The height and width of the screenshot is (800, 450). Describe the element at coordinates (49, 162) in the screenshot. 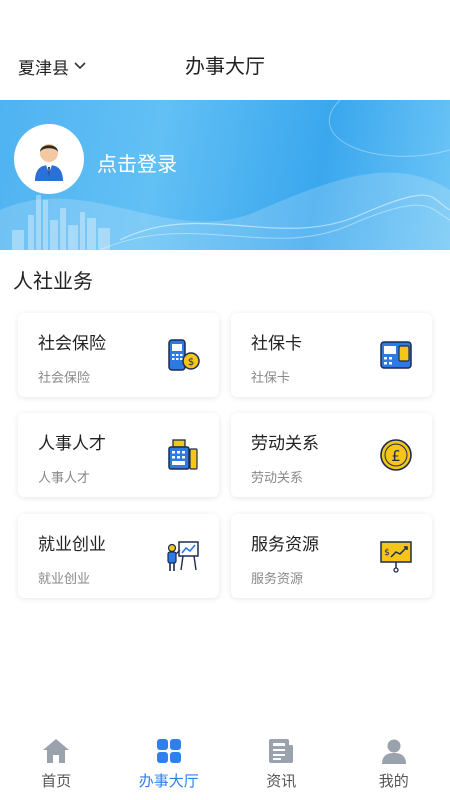

I see `user-avatar-icon` at that location.